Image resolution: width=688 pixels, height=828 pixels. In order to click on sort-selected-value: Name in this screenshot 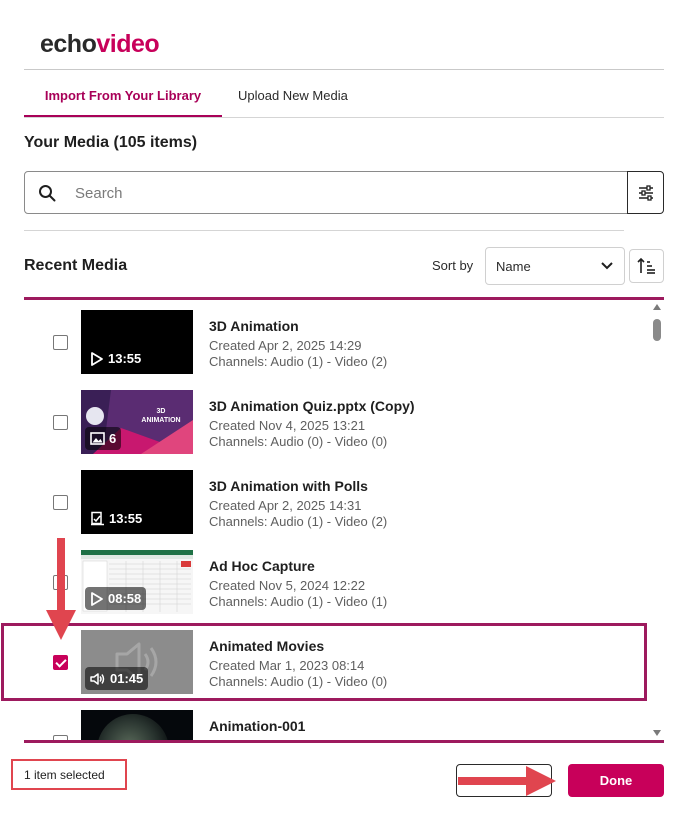, I will do `click(513, 266)`.